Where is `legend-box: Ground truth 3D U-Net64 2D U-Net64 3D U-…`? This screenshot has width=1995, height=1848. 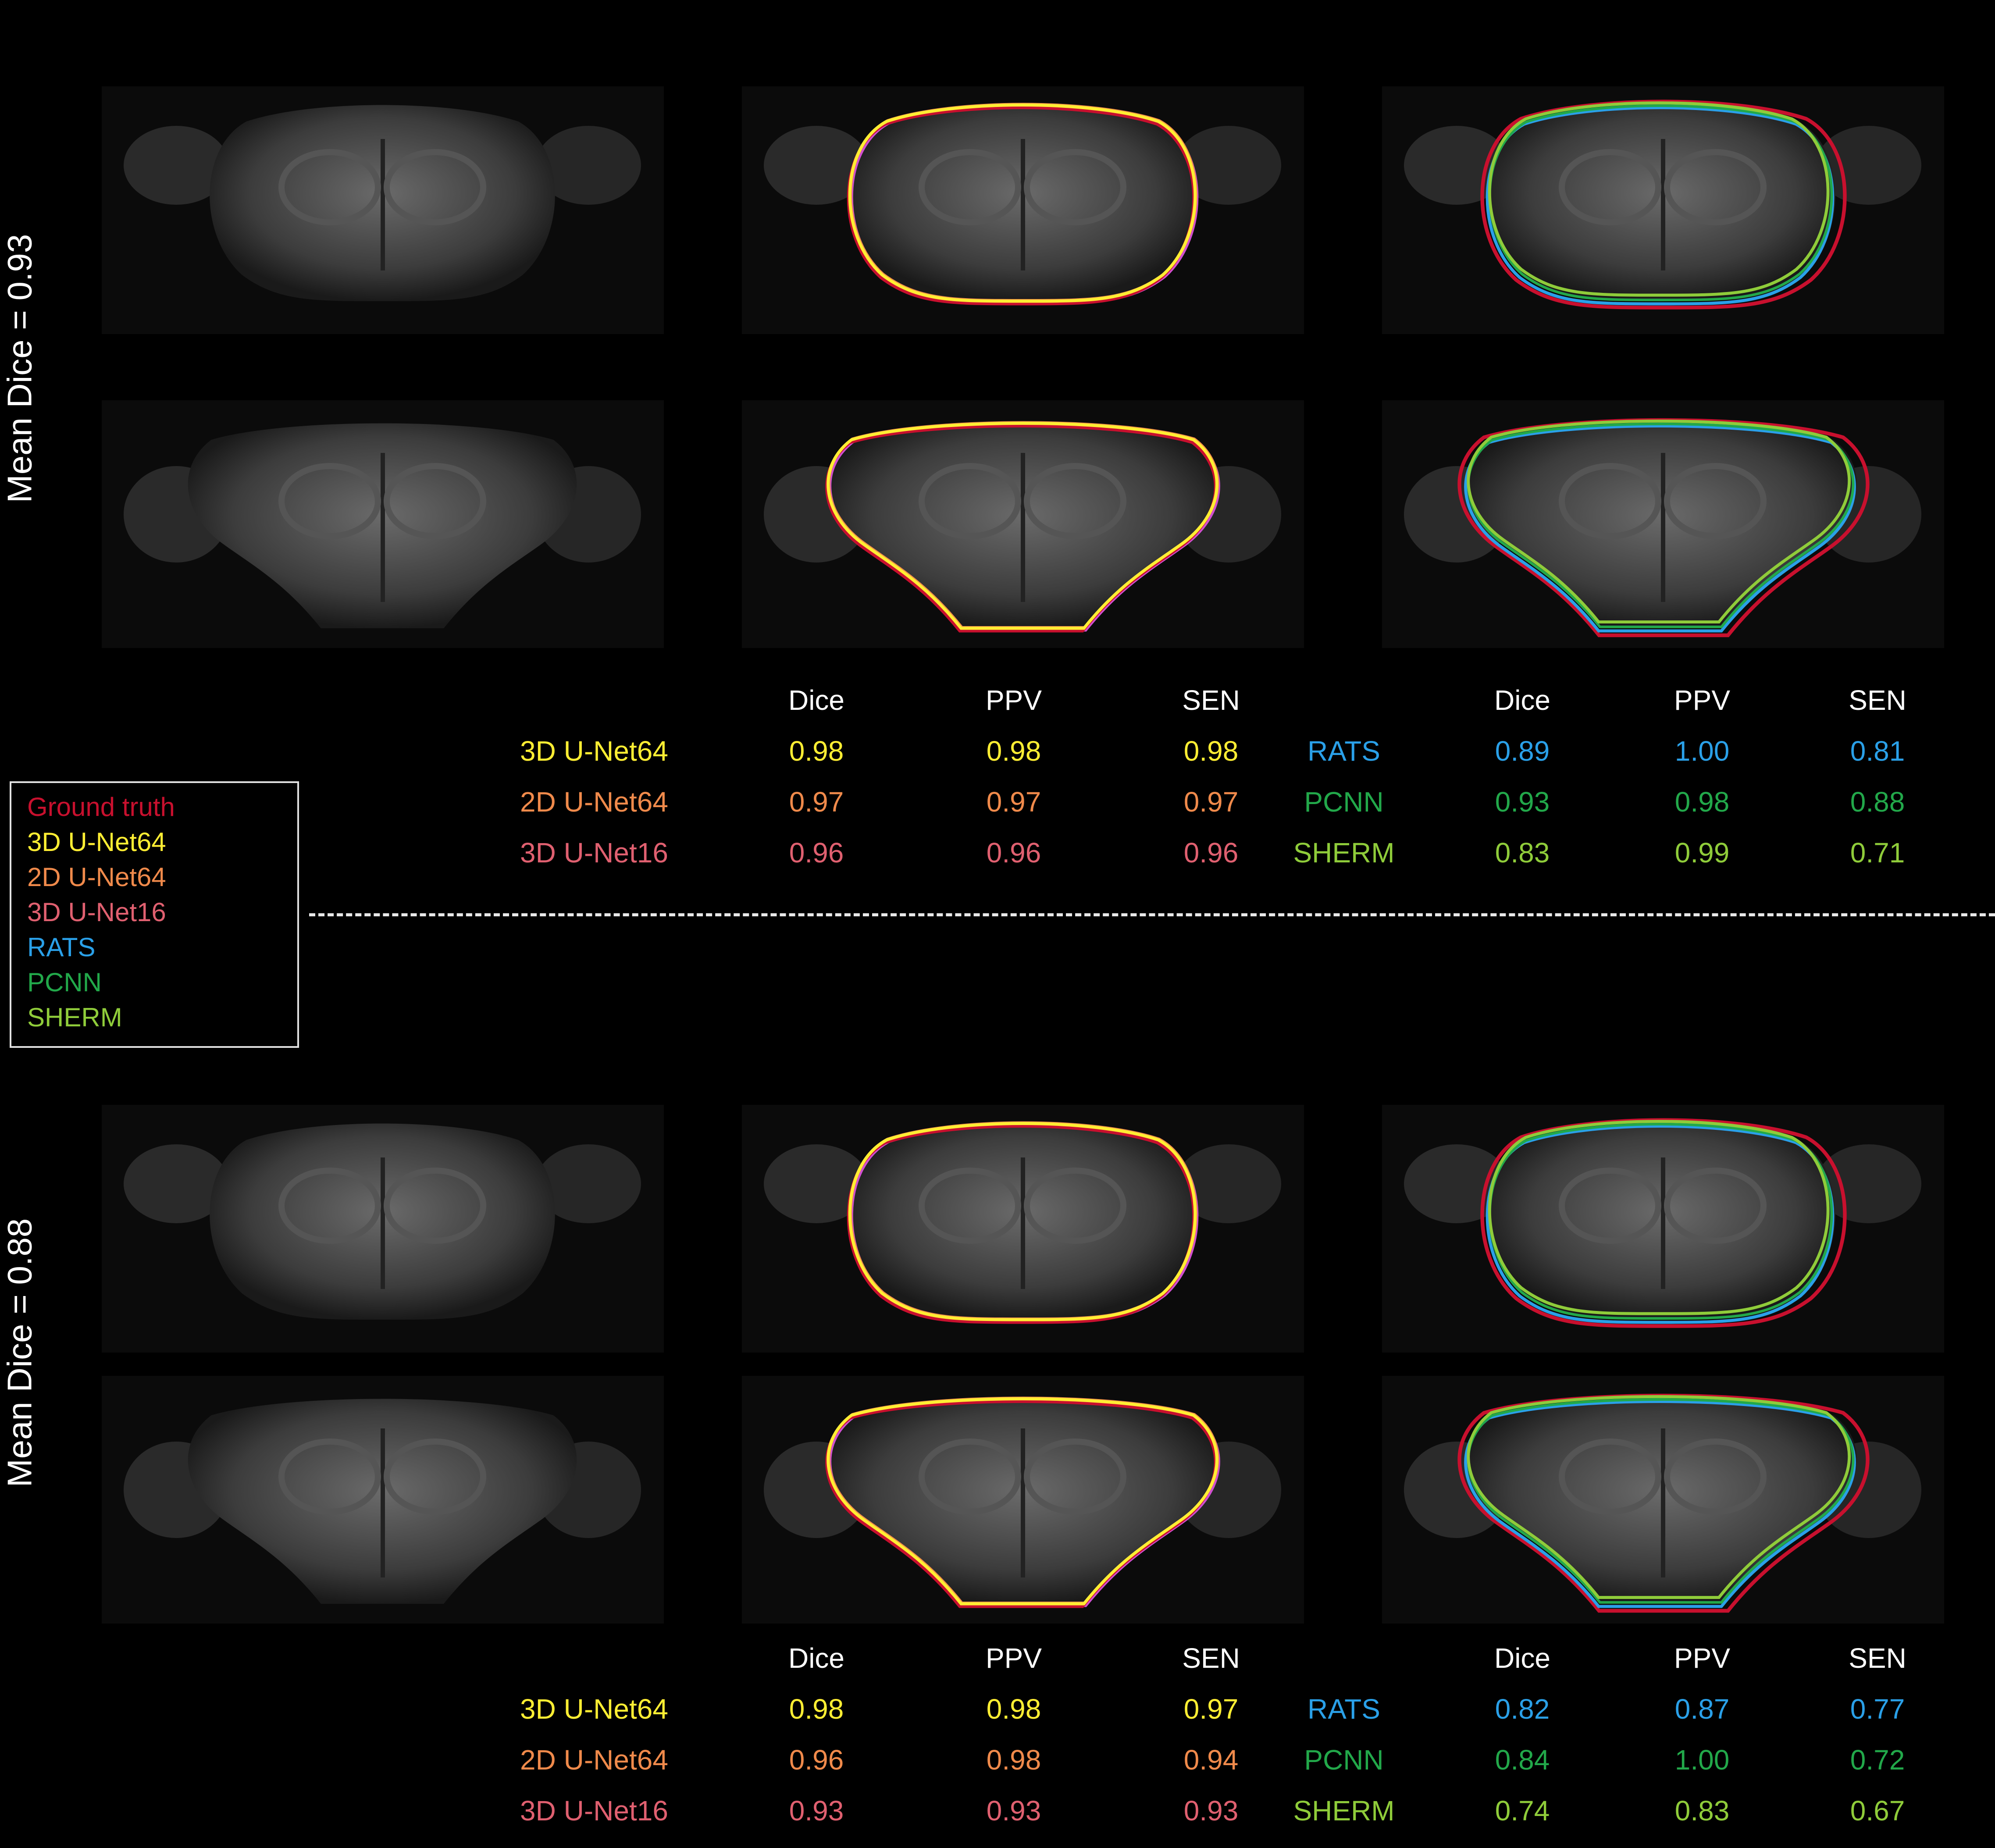
legend-box: Ground truth 3D U-Net64 2D U-Net64 3D U-… is located at coordinates (154, 915).